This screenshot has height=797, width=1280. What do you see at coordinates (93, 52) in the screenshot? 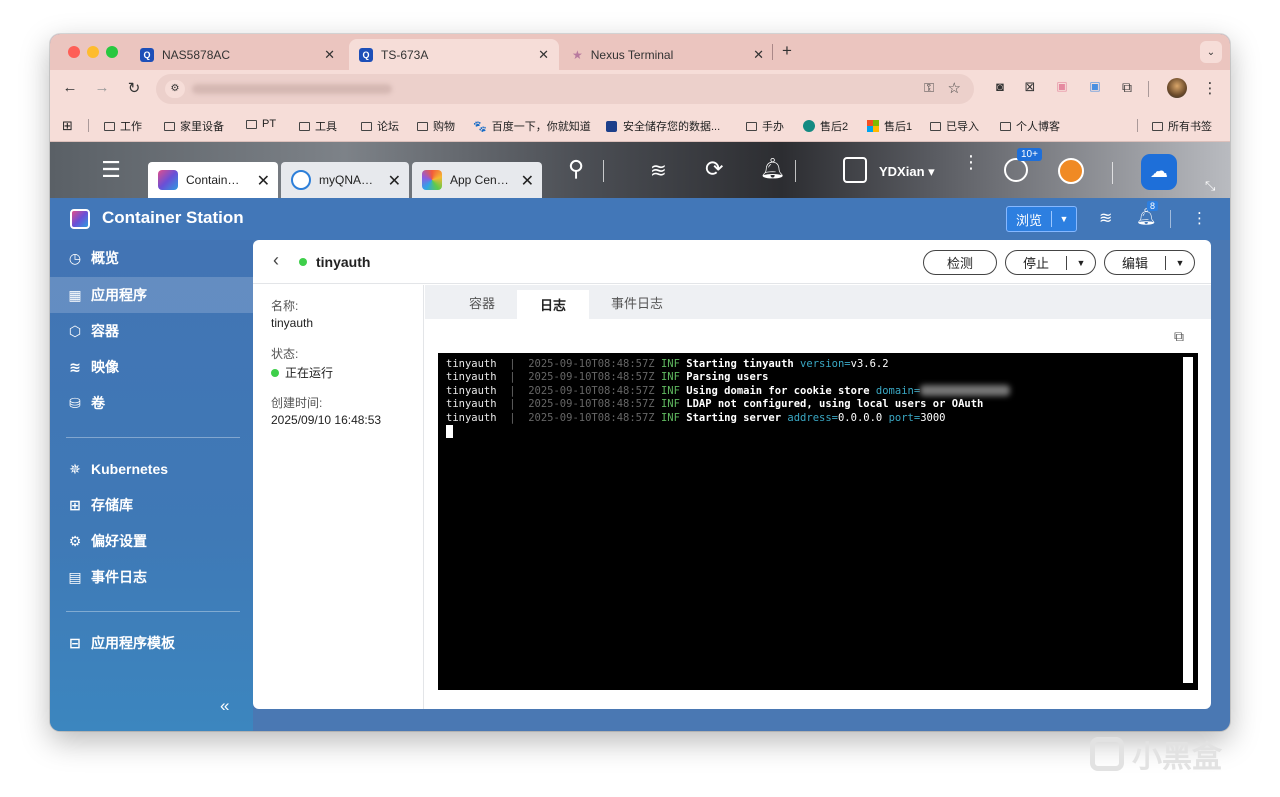
I see `minimize-window-button` at bounding box center [93, 52].